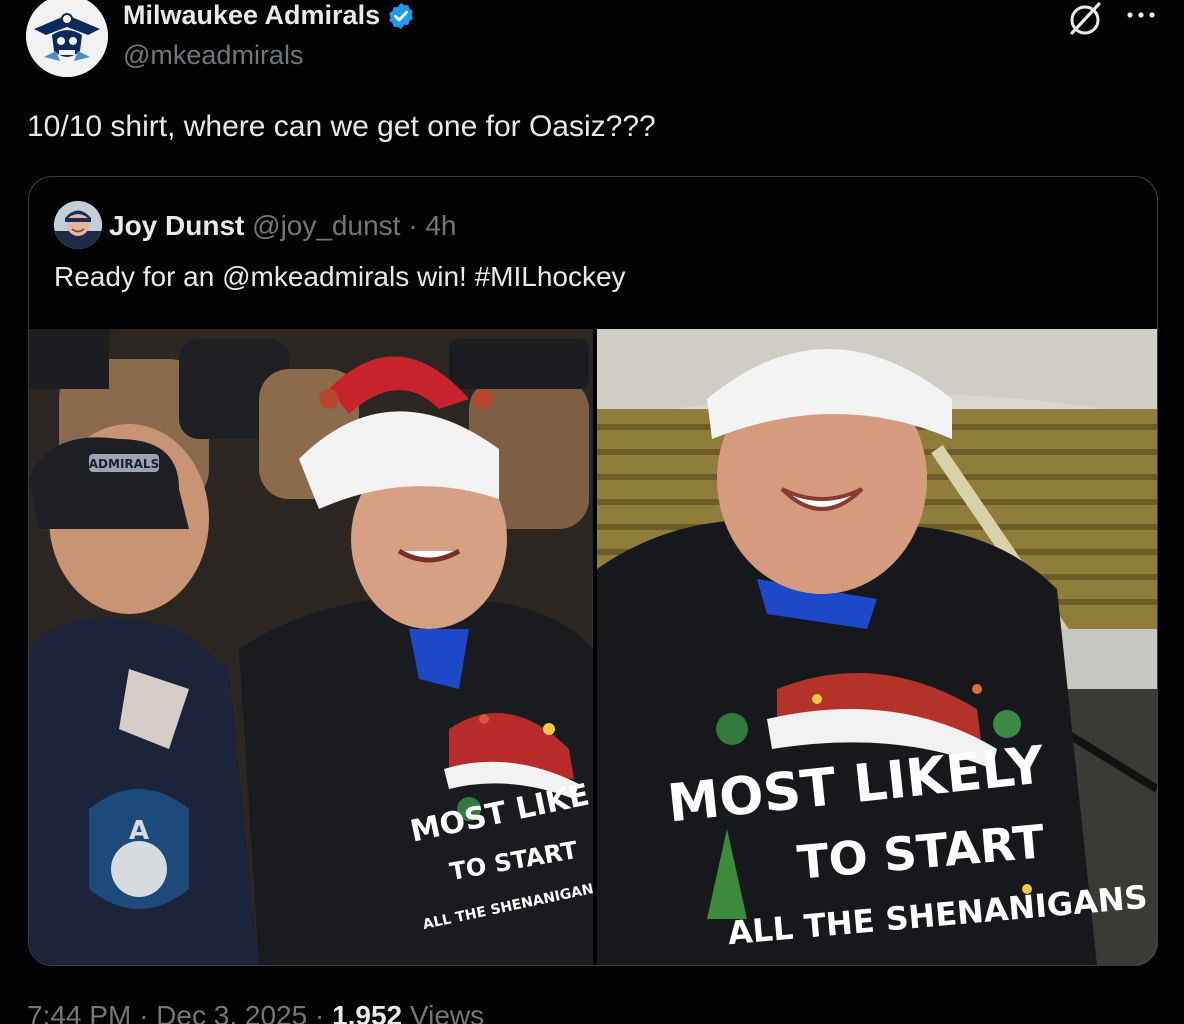 The height and width of the screenshot is (1024, 1184). What do you see at coordinates (139, 831) in the screenshot?
I see `hoodie-letter: A` at bounding box center [139, 831].